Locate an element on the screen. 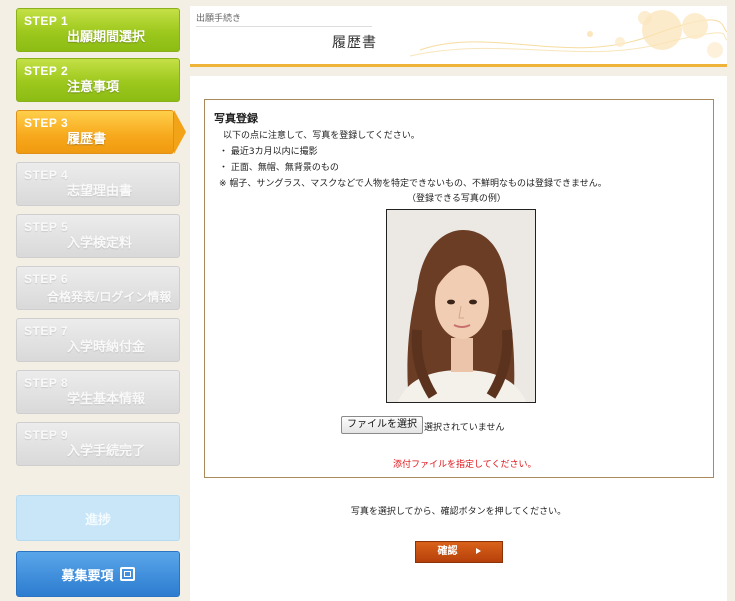 Image resolution: width=735 pixels, height=601 pixels. application-guide-button: 募集要項 is located at coordinates (98, 574).